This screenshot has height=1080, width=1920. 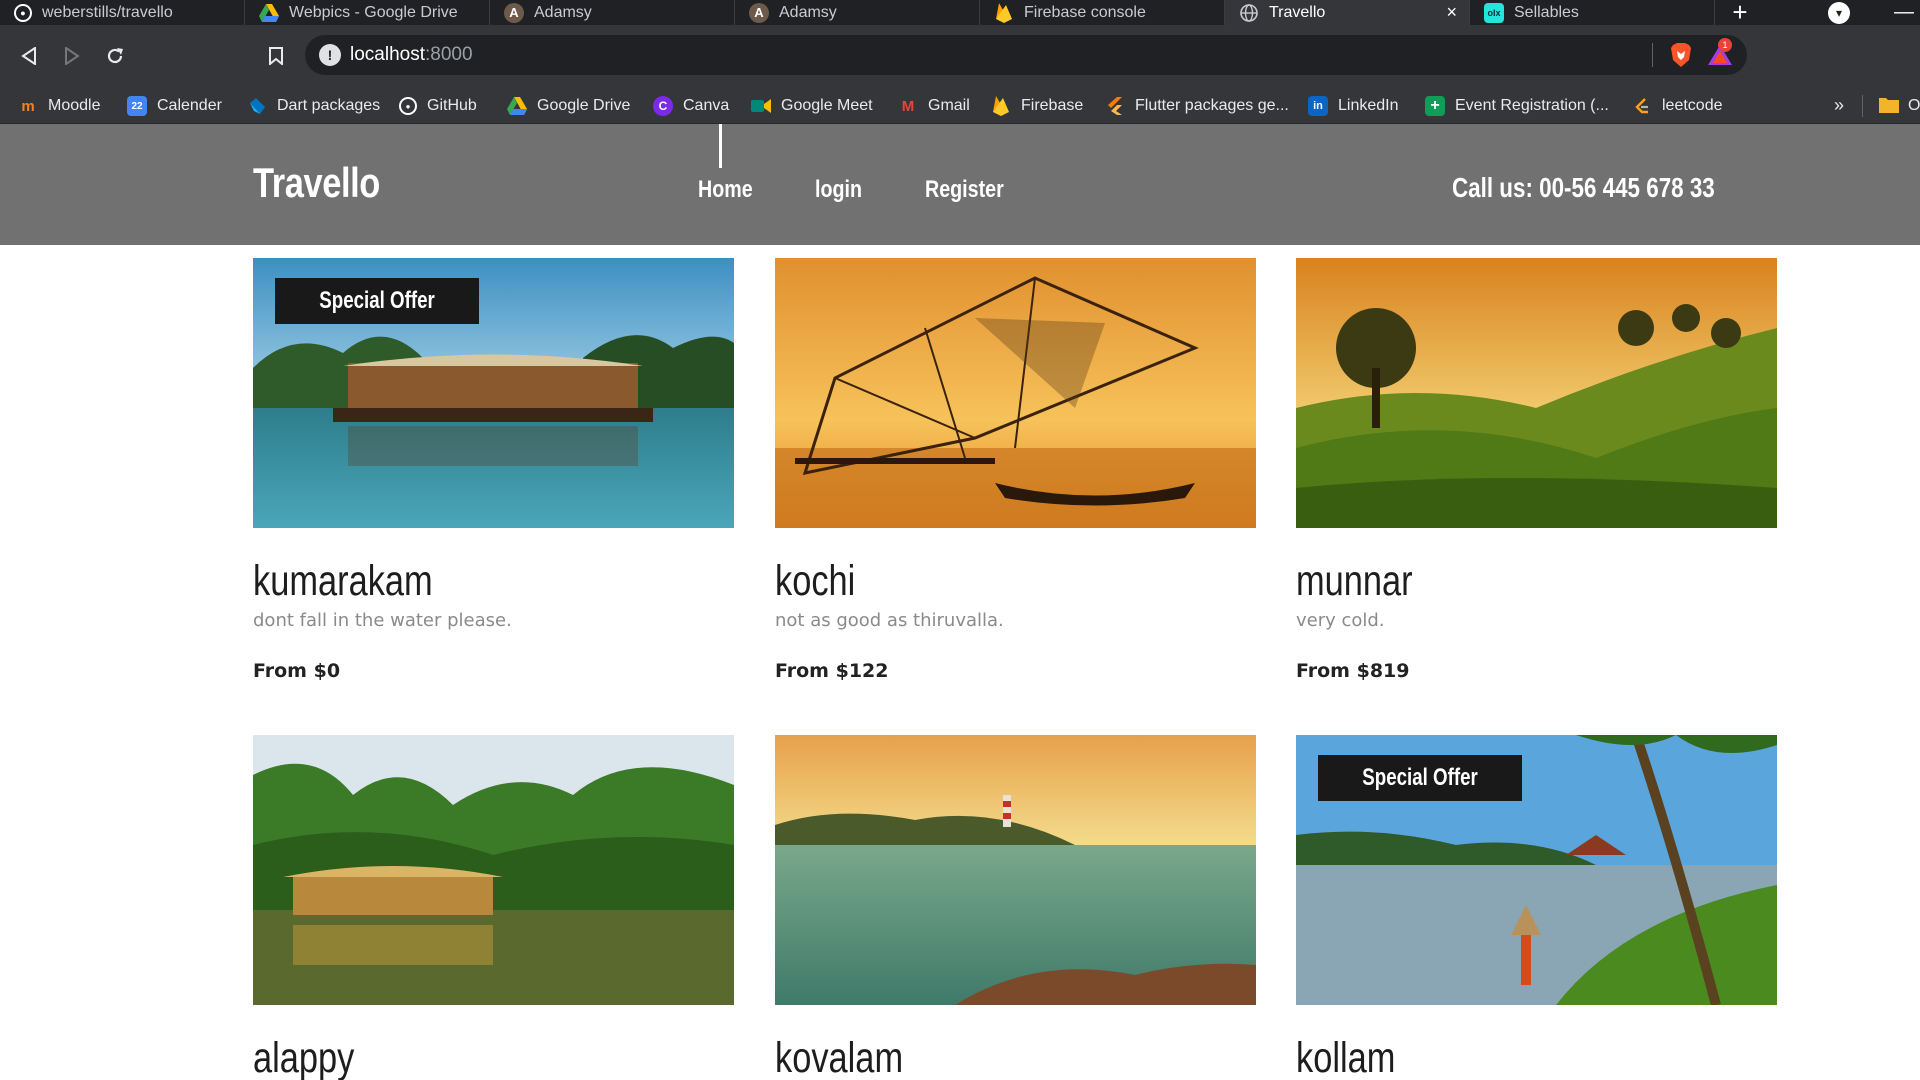 What do you see at coordinates (1420, 778) in the screenshot?
I see `special-offer-badge: Special Offer` at bounding box center [1420, 778].